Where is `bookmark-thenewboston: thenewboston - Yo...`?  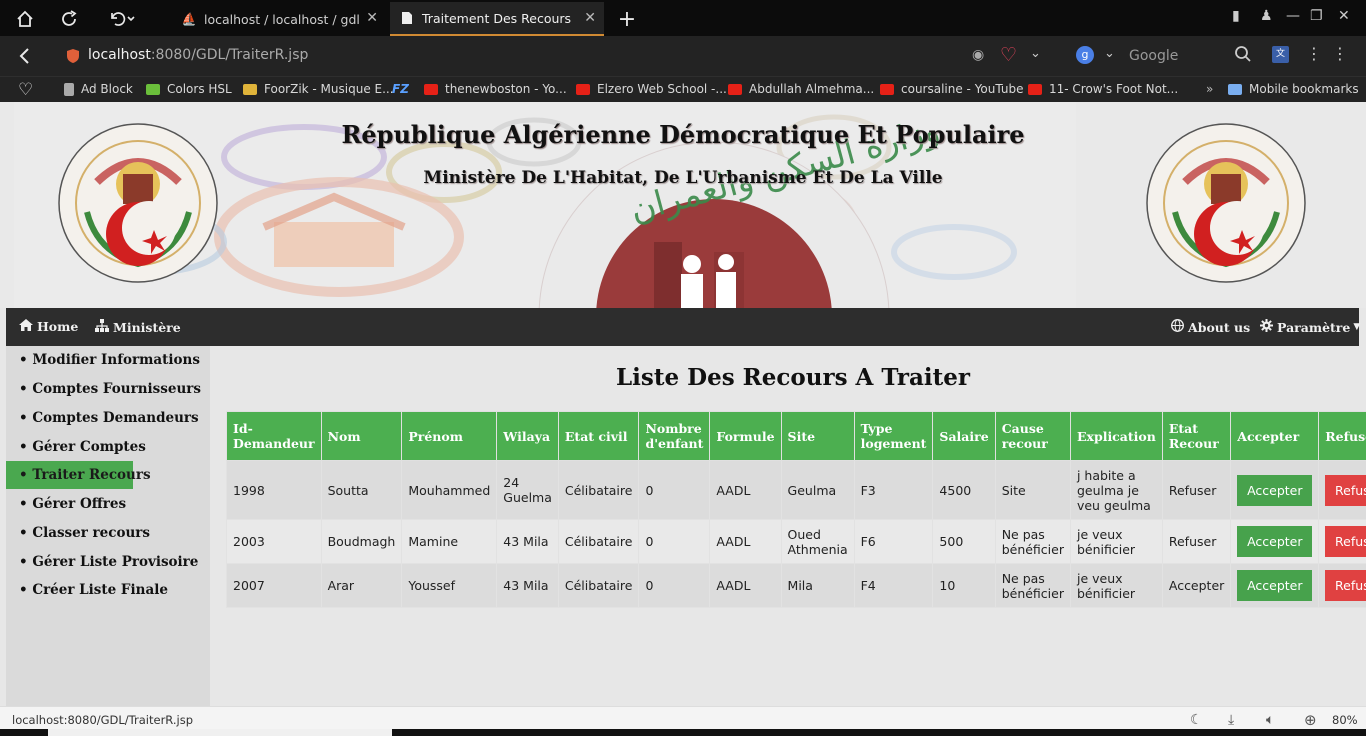 bookmark-thenewboston: thenewboston - Yo... is located at coordinates (495, 89).